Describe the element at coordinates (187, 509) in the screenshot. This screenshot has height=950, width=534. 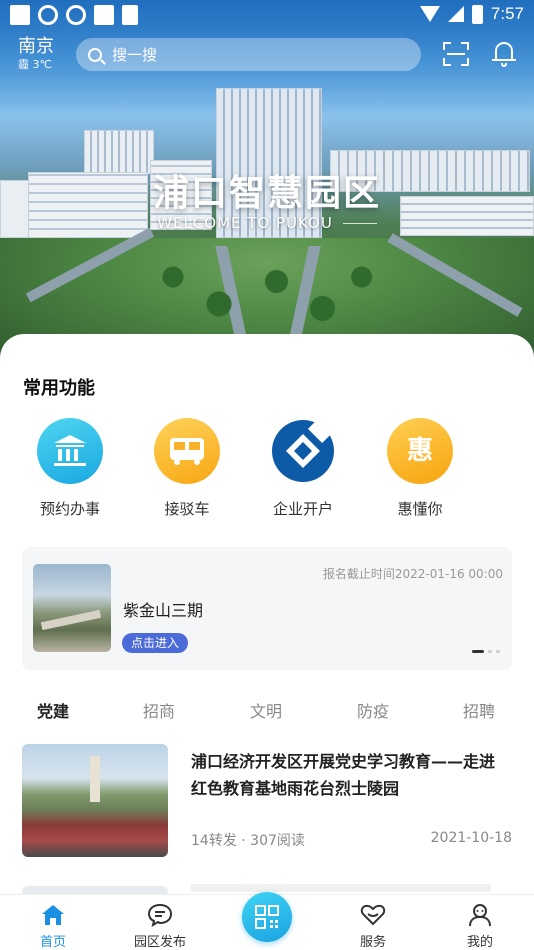
I see `function-label: 接驳车` at that location.